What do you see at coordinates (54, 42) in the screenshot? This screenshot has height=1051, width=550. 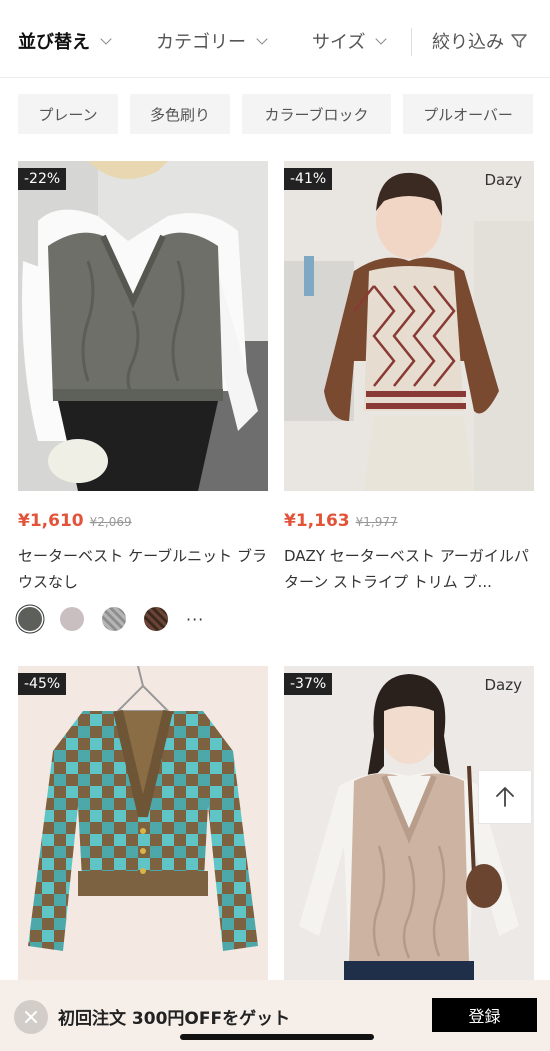 I see `sort-label: 並び替え` at bounding box center [54, 42].